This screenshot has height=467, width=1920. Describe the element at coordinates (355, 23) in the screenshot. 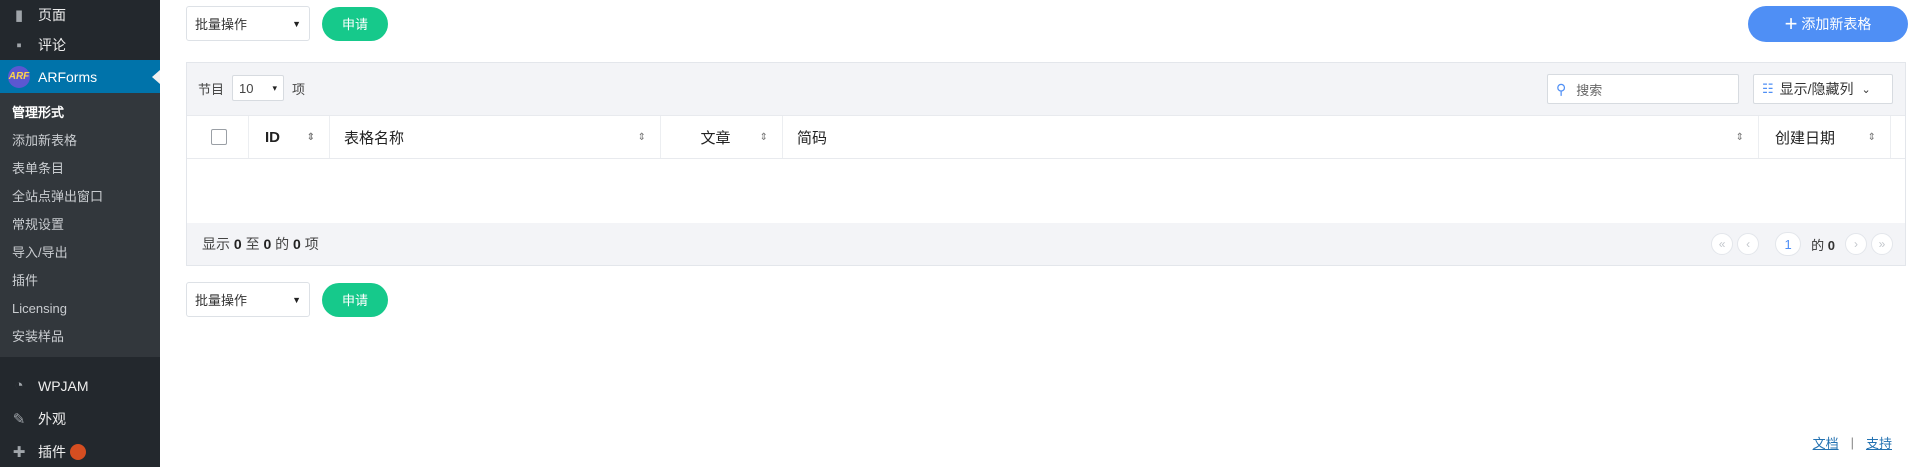

I see `apply-button-top: 申请` at that location.